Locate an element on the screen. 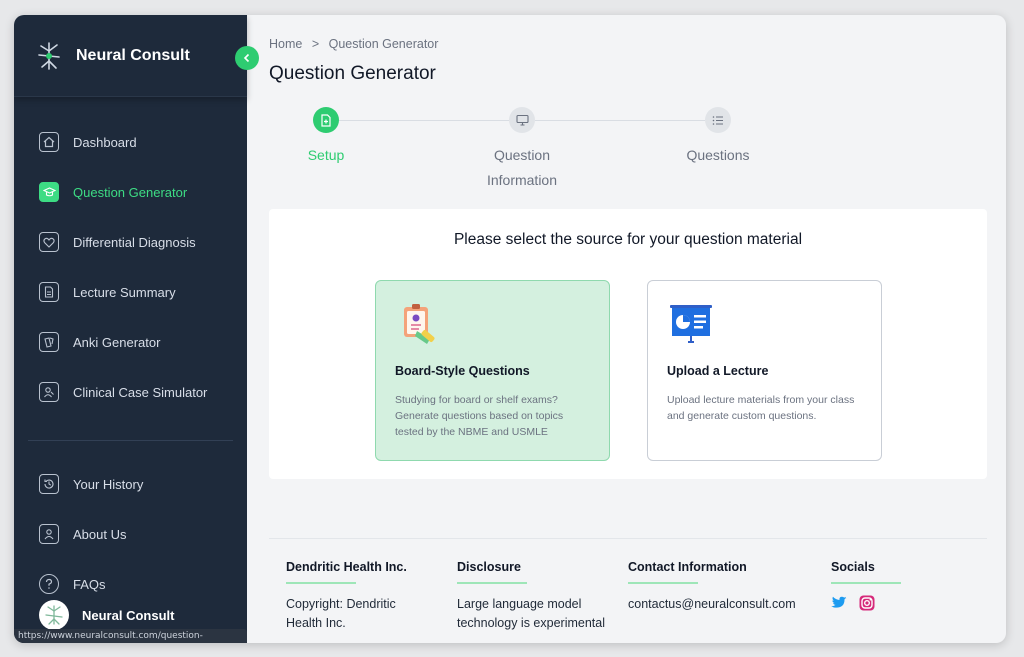 This screenshot has height=657, width=1024. step-setup-label: Setup is located at coordinates (326, 155).